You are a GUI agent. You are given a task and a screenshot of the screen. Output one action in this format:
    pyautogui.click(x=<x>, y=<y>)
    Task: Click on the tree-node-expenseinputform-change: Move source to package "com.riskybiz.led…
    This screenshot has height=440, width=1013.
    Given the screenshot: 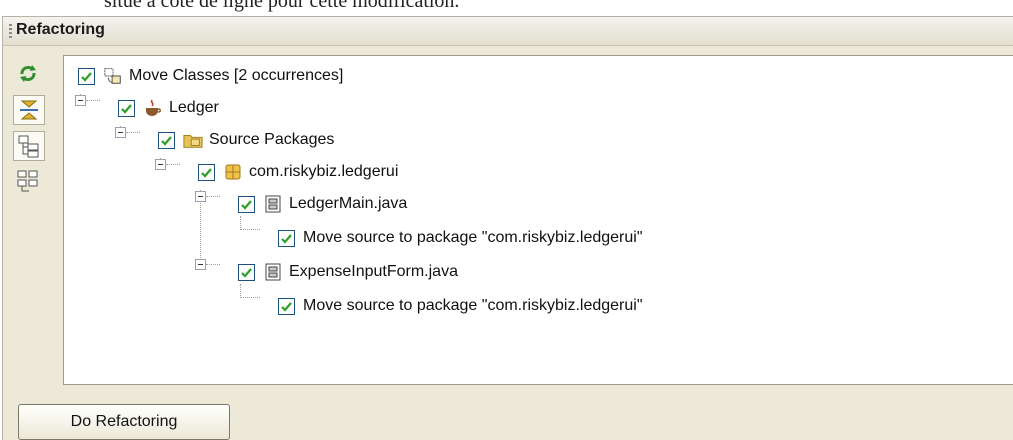 What is the action you would take?
    pyautogui.click(x=460, y=306)
    